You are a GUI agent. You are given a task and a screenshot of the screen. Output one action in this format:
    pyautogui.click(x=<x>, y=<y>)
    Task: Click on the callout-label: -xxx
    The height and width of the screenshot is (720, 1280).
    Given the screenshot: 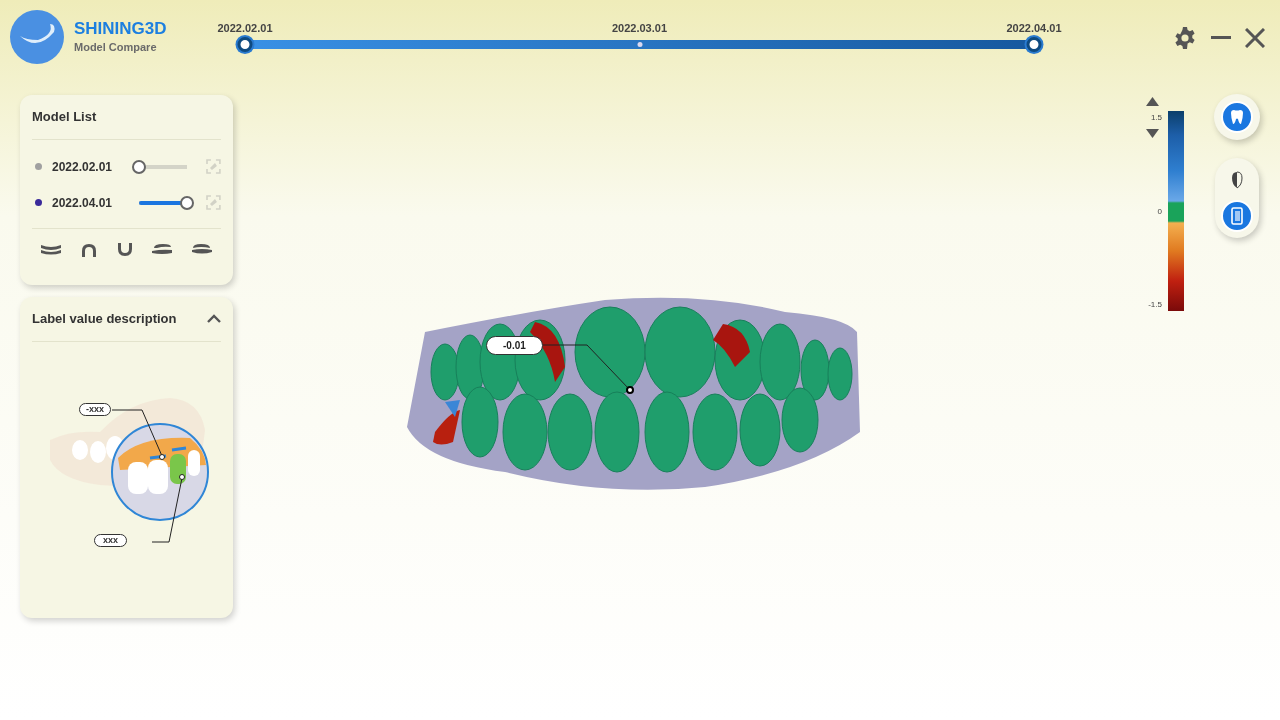 What is the action you would take?
    pyautogui.click(x=95, y=409)
    